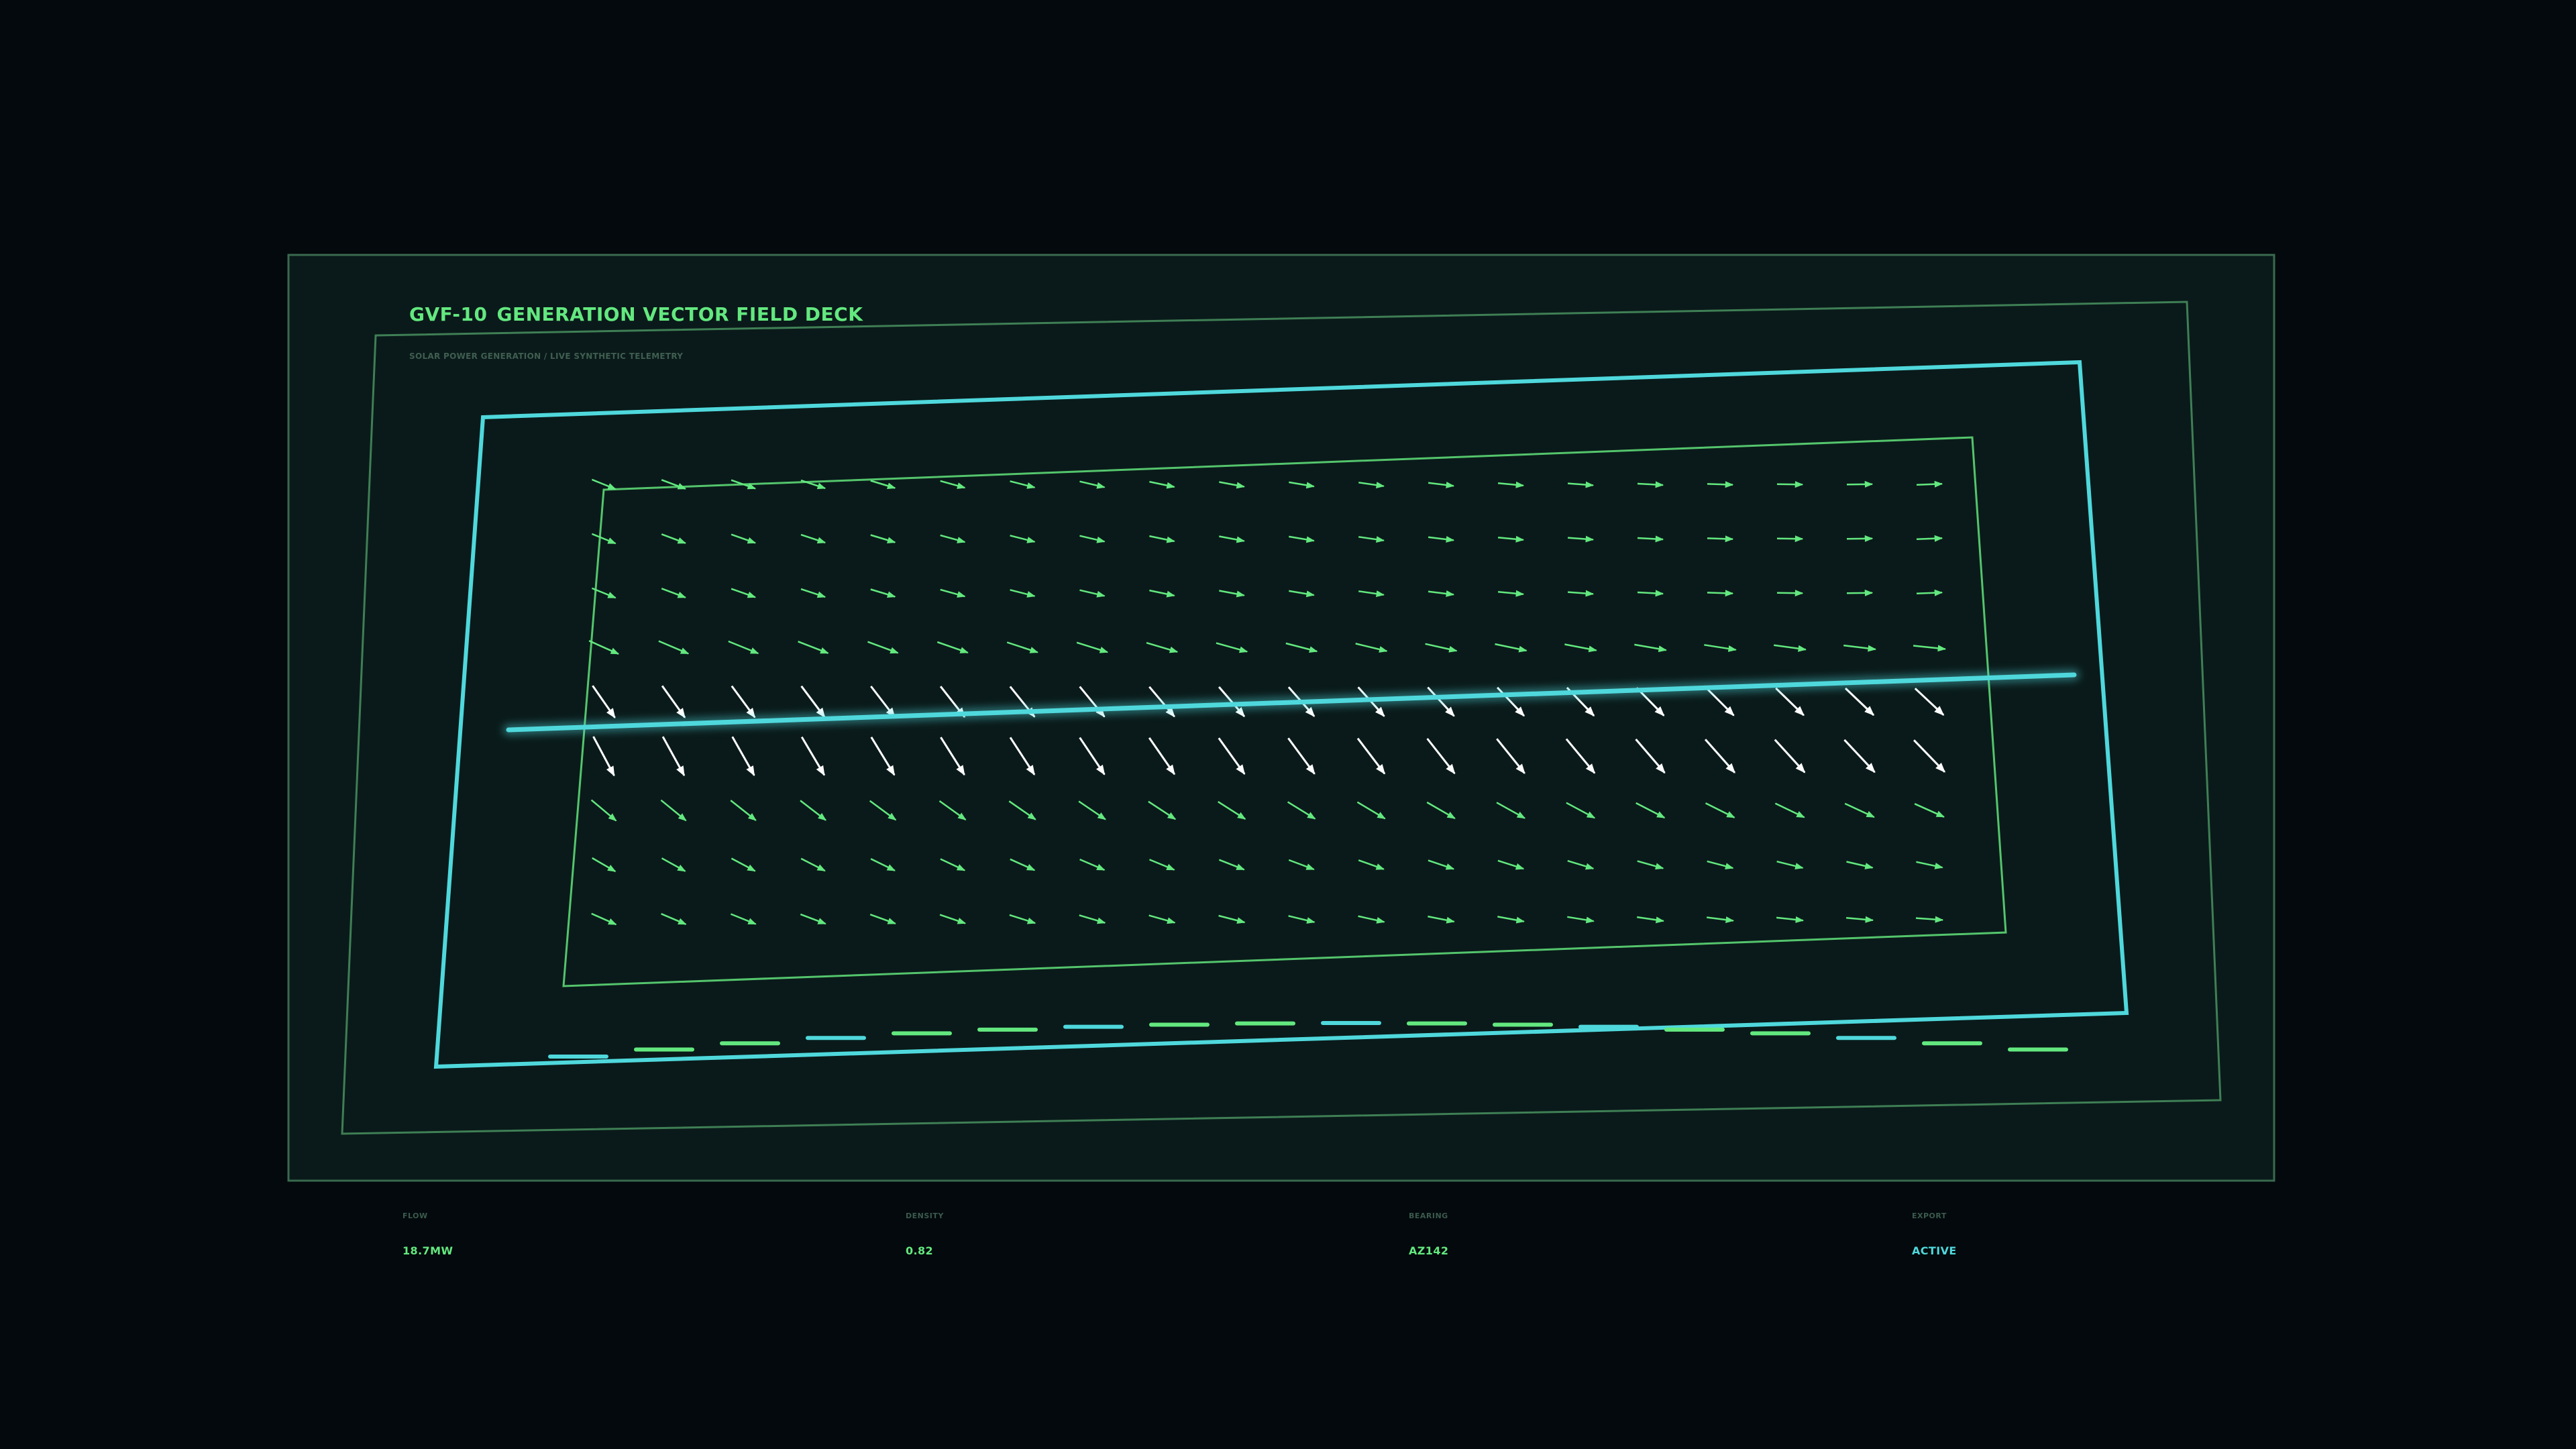 Image resolution: width=2576 pixels, height=1449 pixels. What do you see at coordinates (925, 1234) in the screenshot?
I see `metric-density: DENSITY 0.82` at bounding box center [925, 1234].